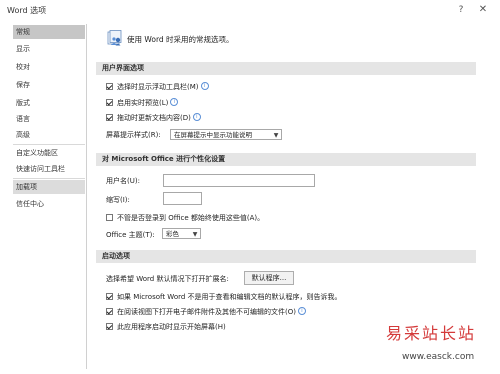 The height and width of the screenshot is (374, 500). I want to click on mini-toolbar-label: 选择时显示浮动工具栏(M), so click(158, 87).